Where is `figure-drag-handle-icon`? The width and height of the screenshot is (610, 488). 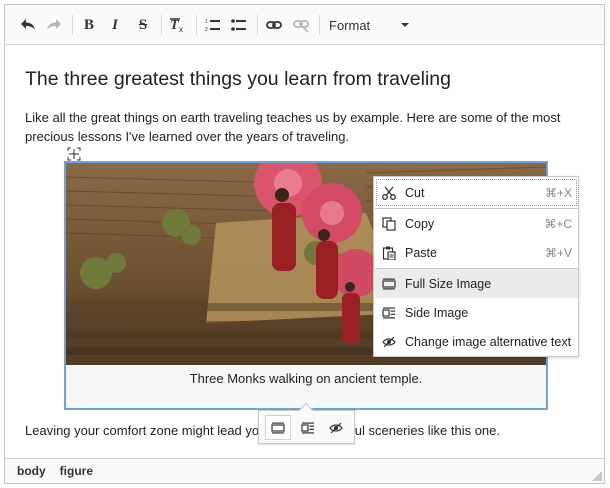
figure-drag-handle-icon is located at coordinates (74, 154).